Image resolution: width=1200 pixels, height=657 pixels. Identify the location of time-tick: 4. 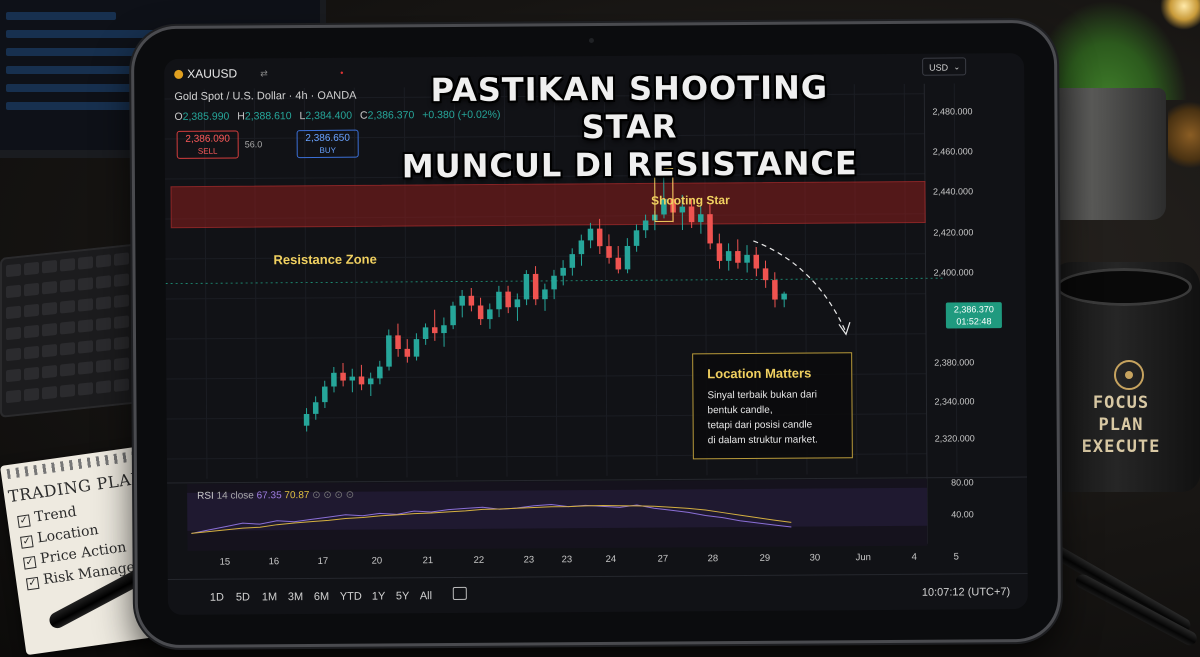
(914, 557).